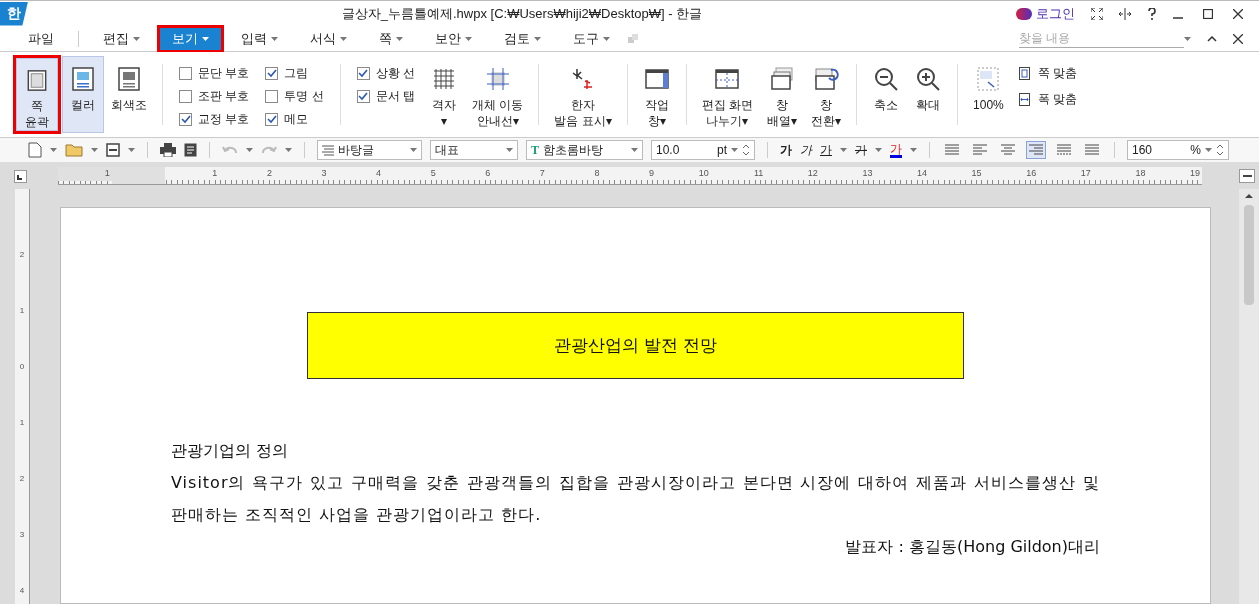  I want to click on ribbon-button: 창 배열▾, so click(782, 94).